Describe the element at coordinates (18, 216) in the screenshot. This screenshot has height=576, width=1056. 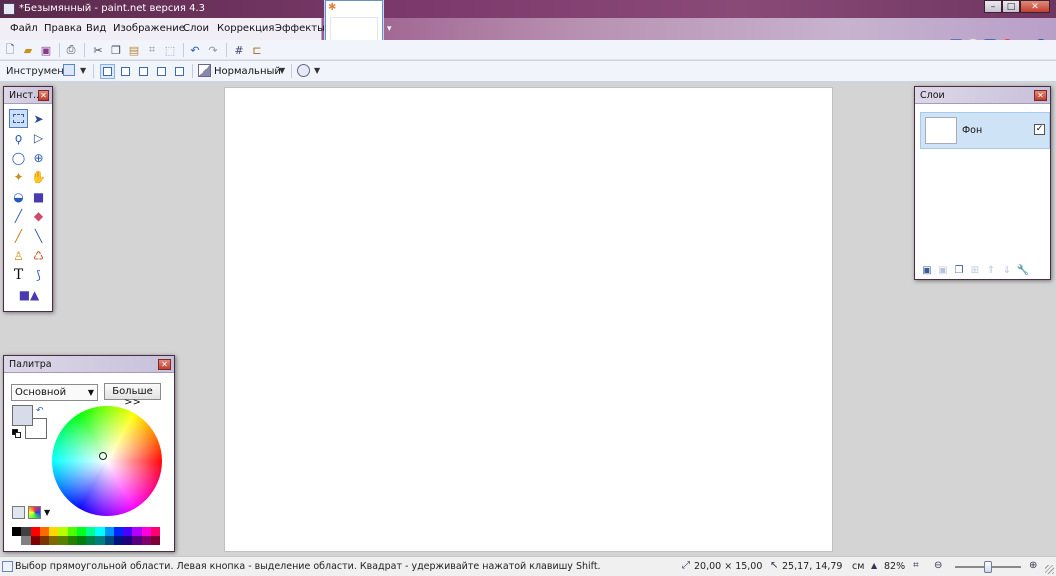
I see `paintbrush-tool-icon: ╱` at that location.